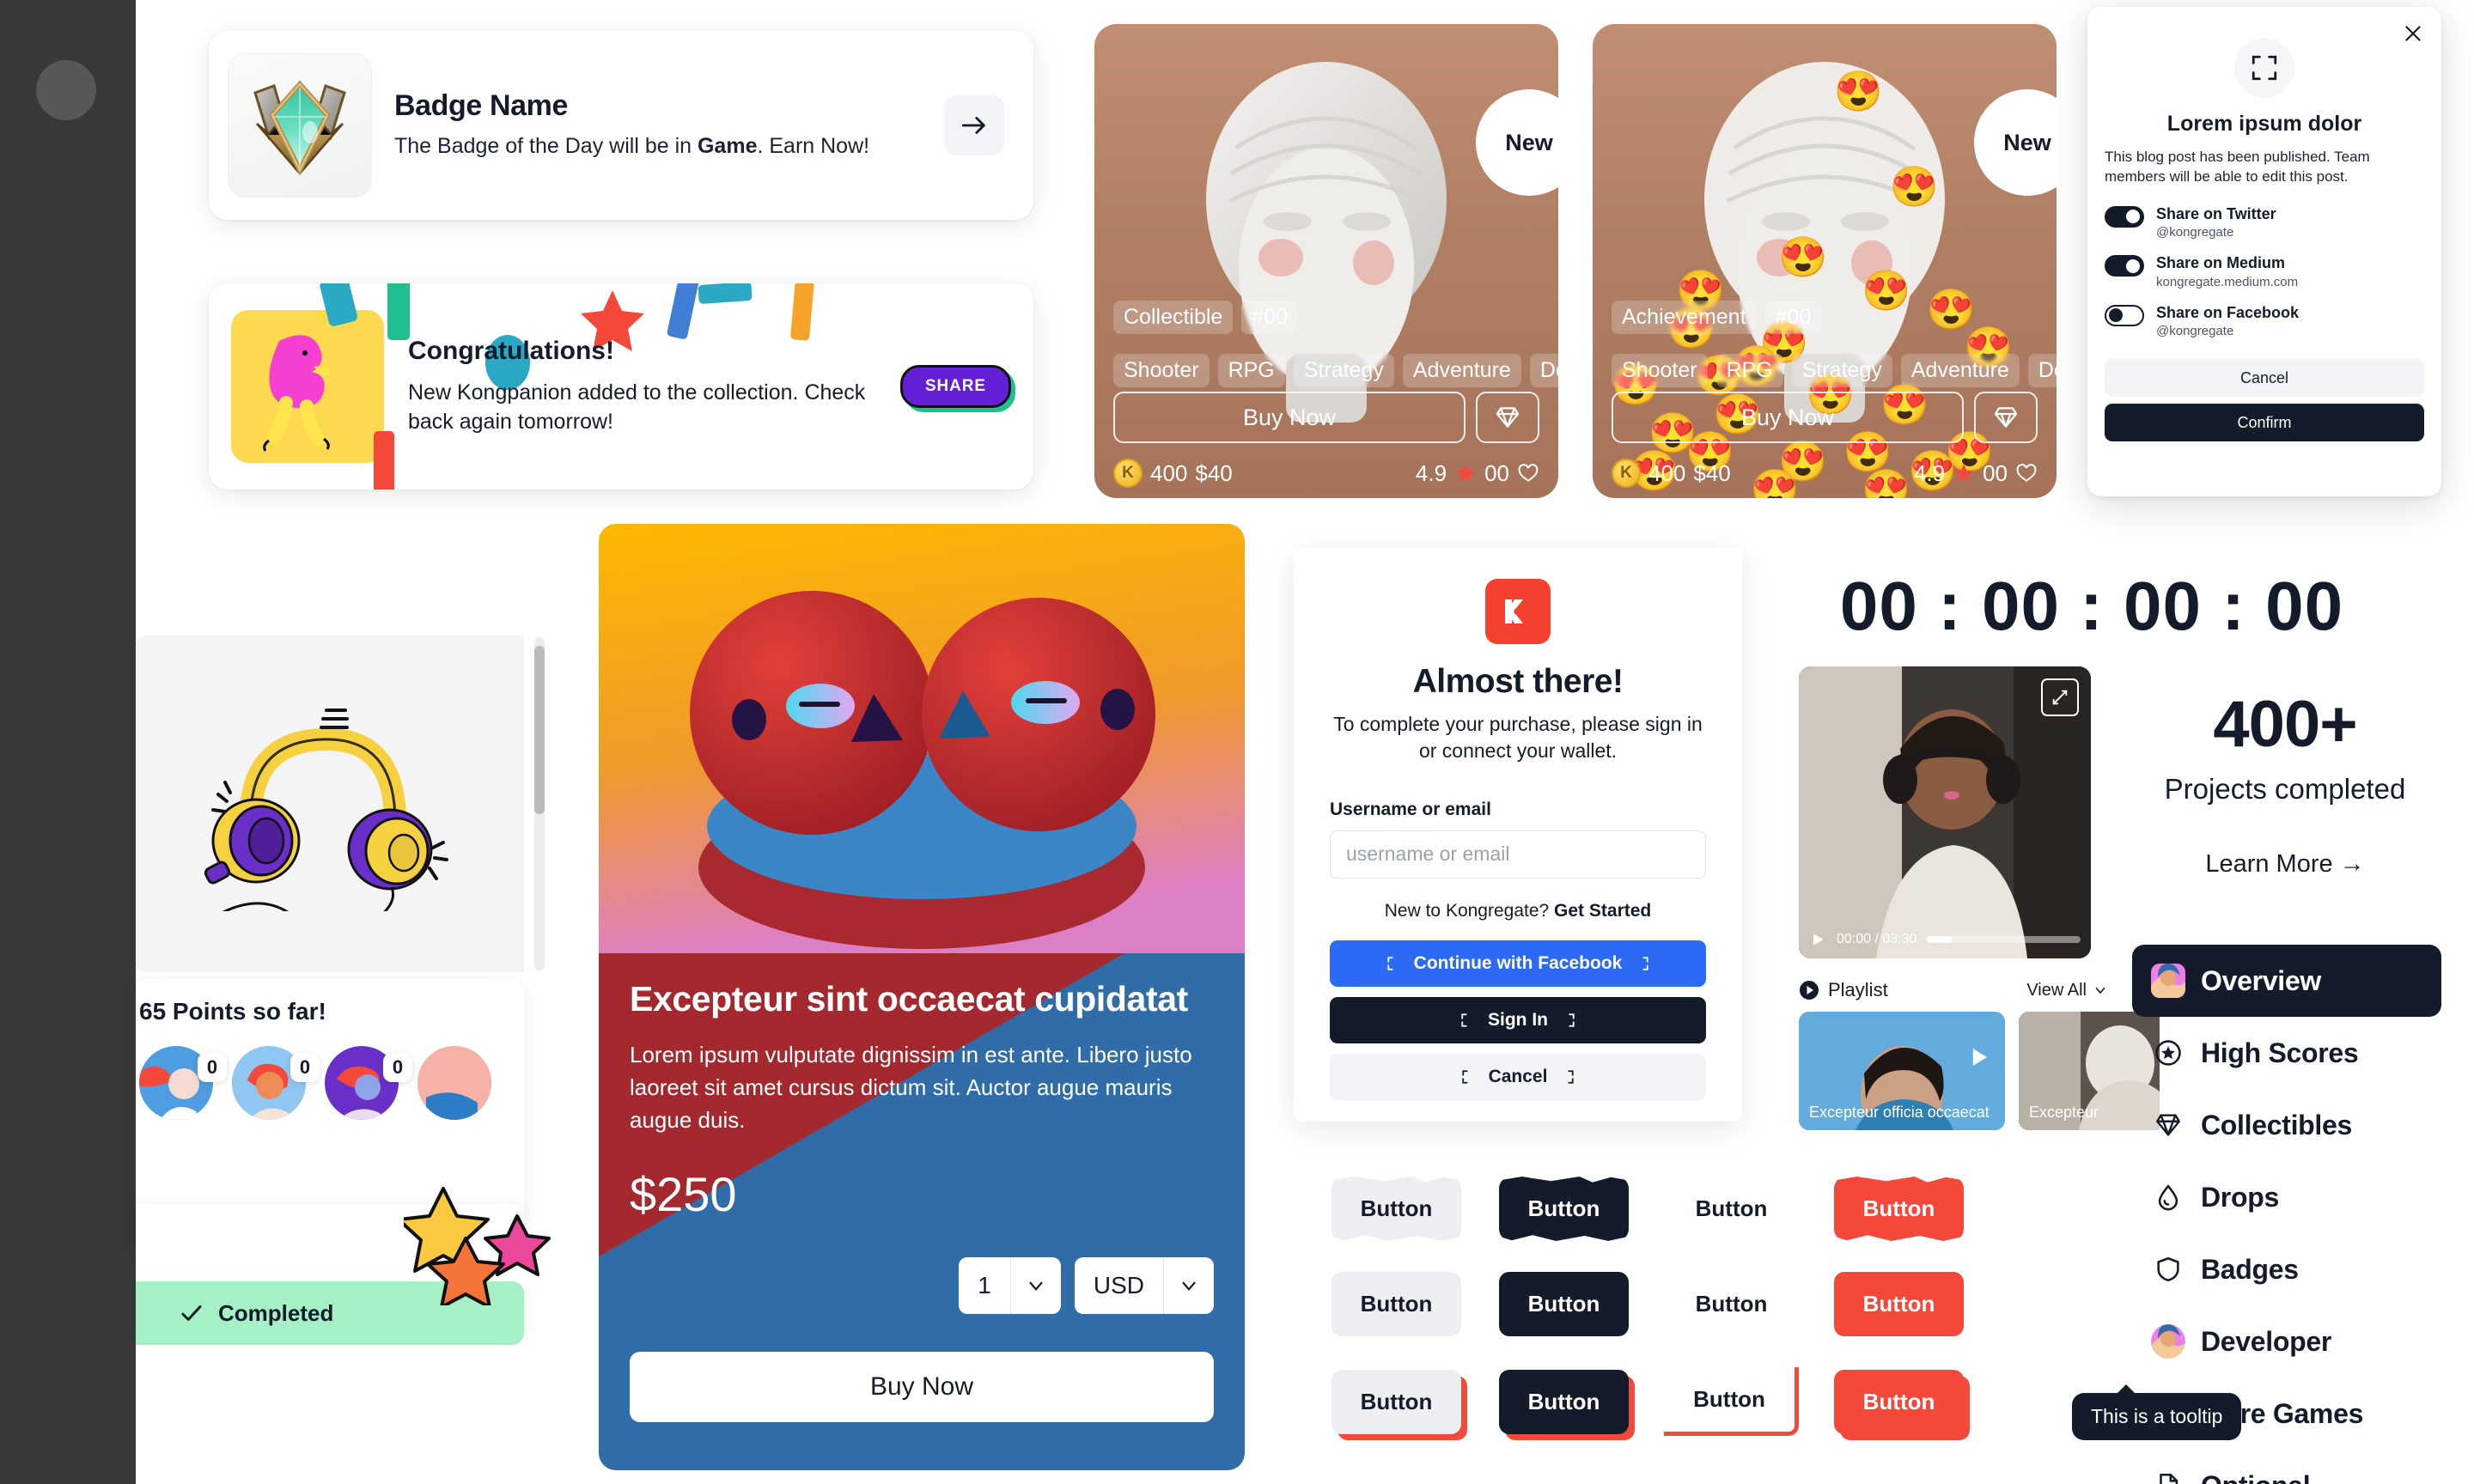 This screenshot has width=2474, height=1484. What do you see at coordinates (955, 387) in the screenshot?
I see `share-button: SHARE` at bounding box center [955, 387].